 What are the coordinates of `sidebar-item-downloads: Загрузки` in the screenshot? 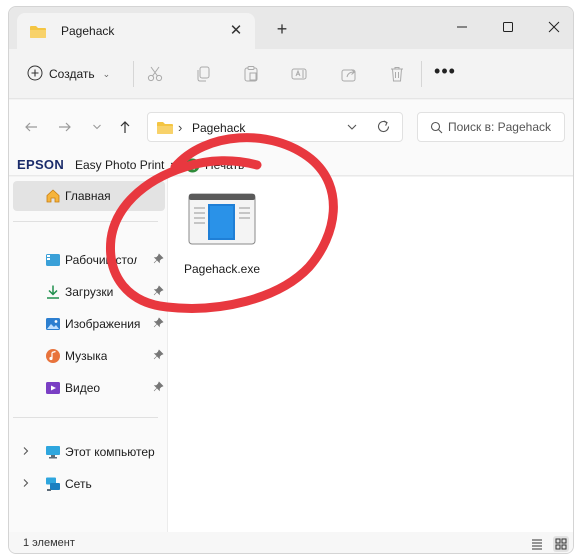 It's located at (89, 292).